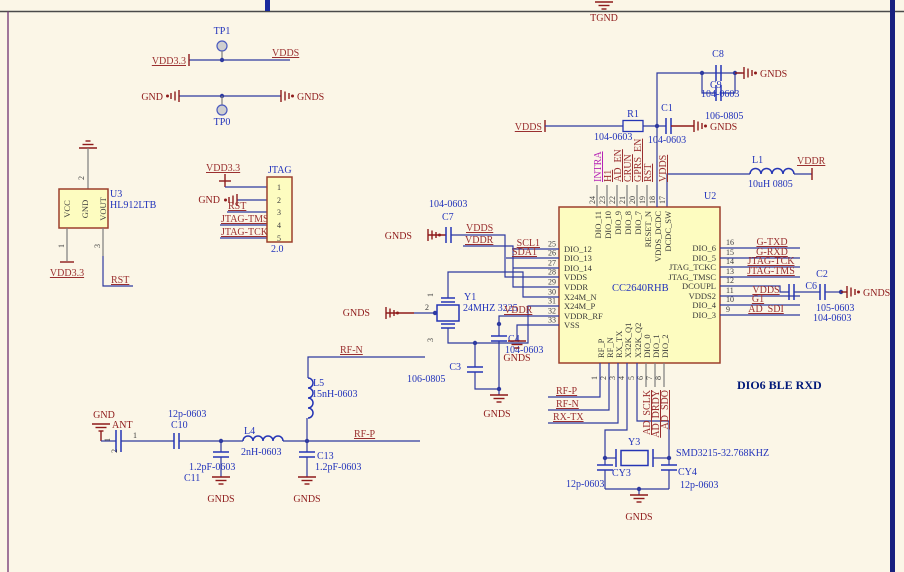 Image resolution: width=904 pixels, height=572 pixels. Describe the element at coordinates (567, 391) in the screenshot. I see `net-label: RF-P` at that location.